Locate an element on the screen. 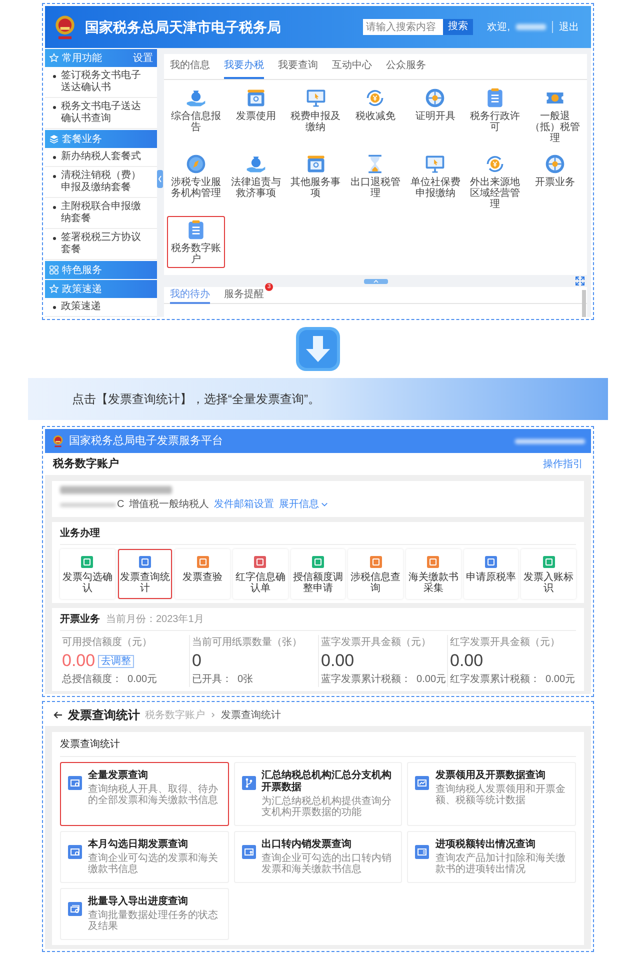 The width and height of the screenshot is (636, 969). sidebar-link: 主附税联合申报缴纳套餐 is located at coordinates (105, 213).